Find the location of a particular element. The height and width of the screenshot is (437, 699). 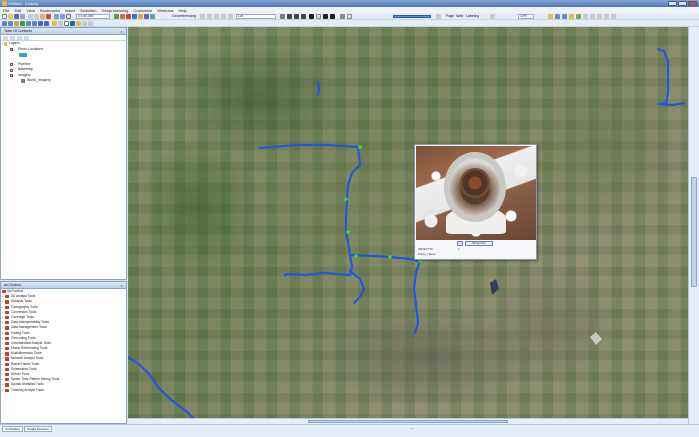

undo-icon is located at coordinates (56, 16).